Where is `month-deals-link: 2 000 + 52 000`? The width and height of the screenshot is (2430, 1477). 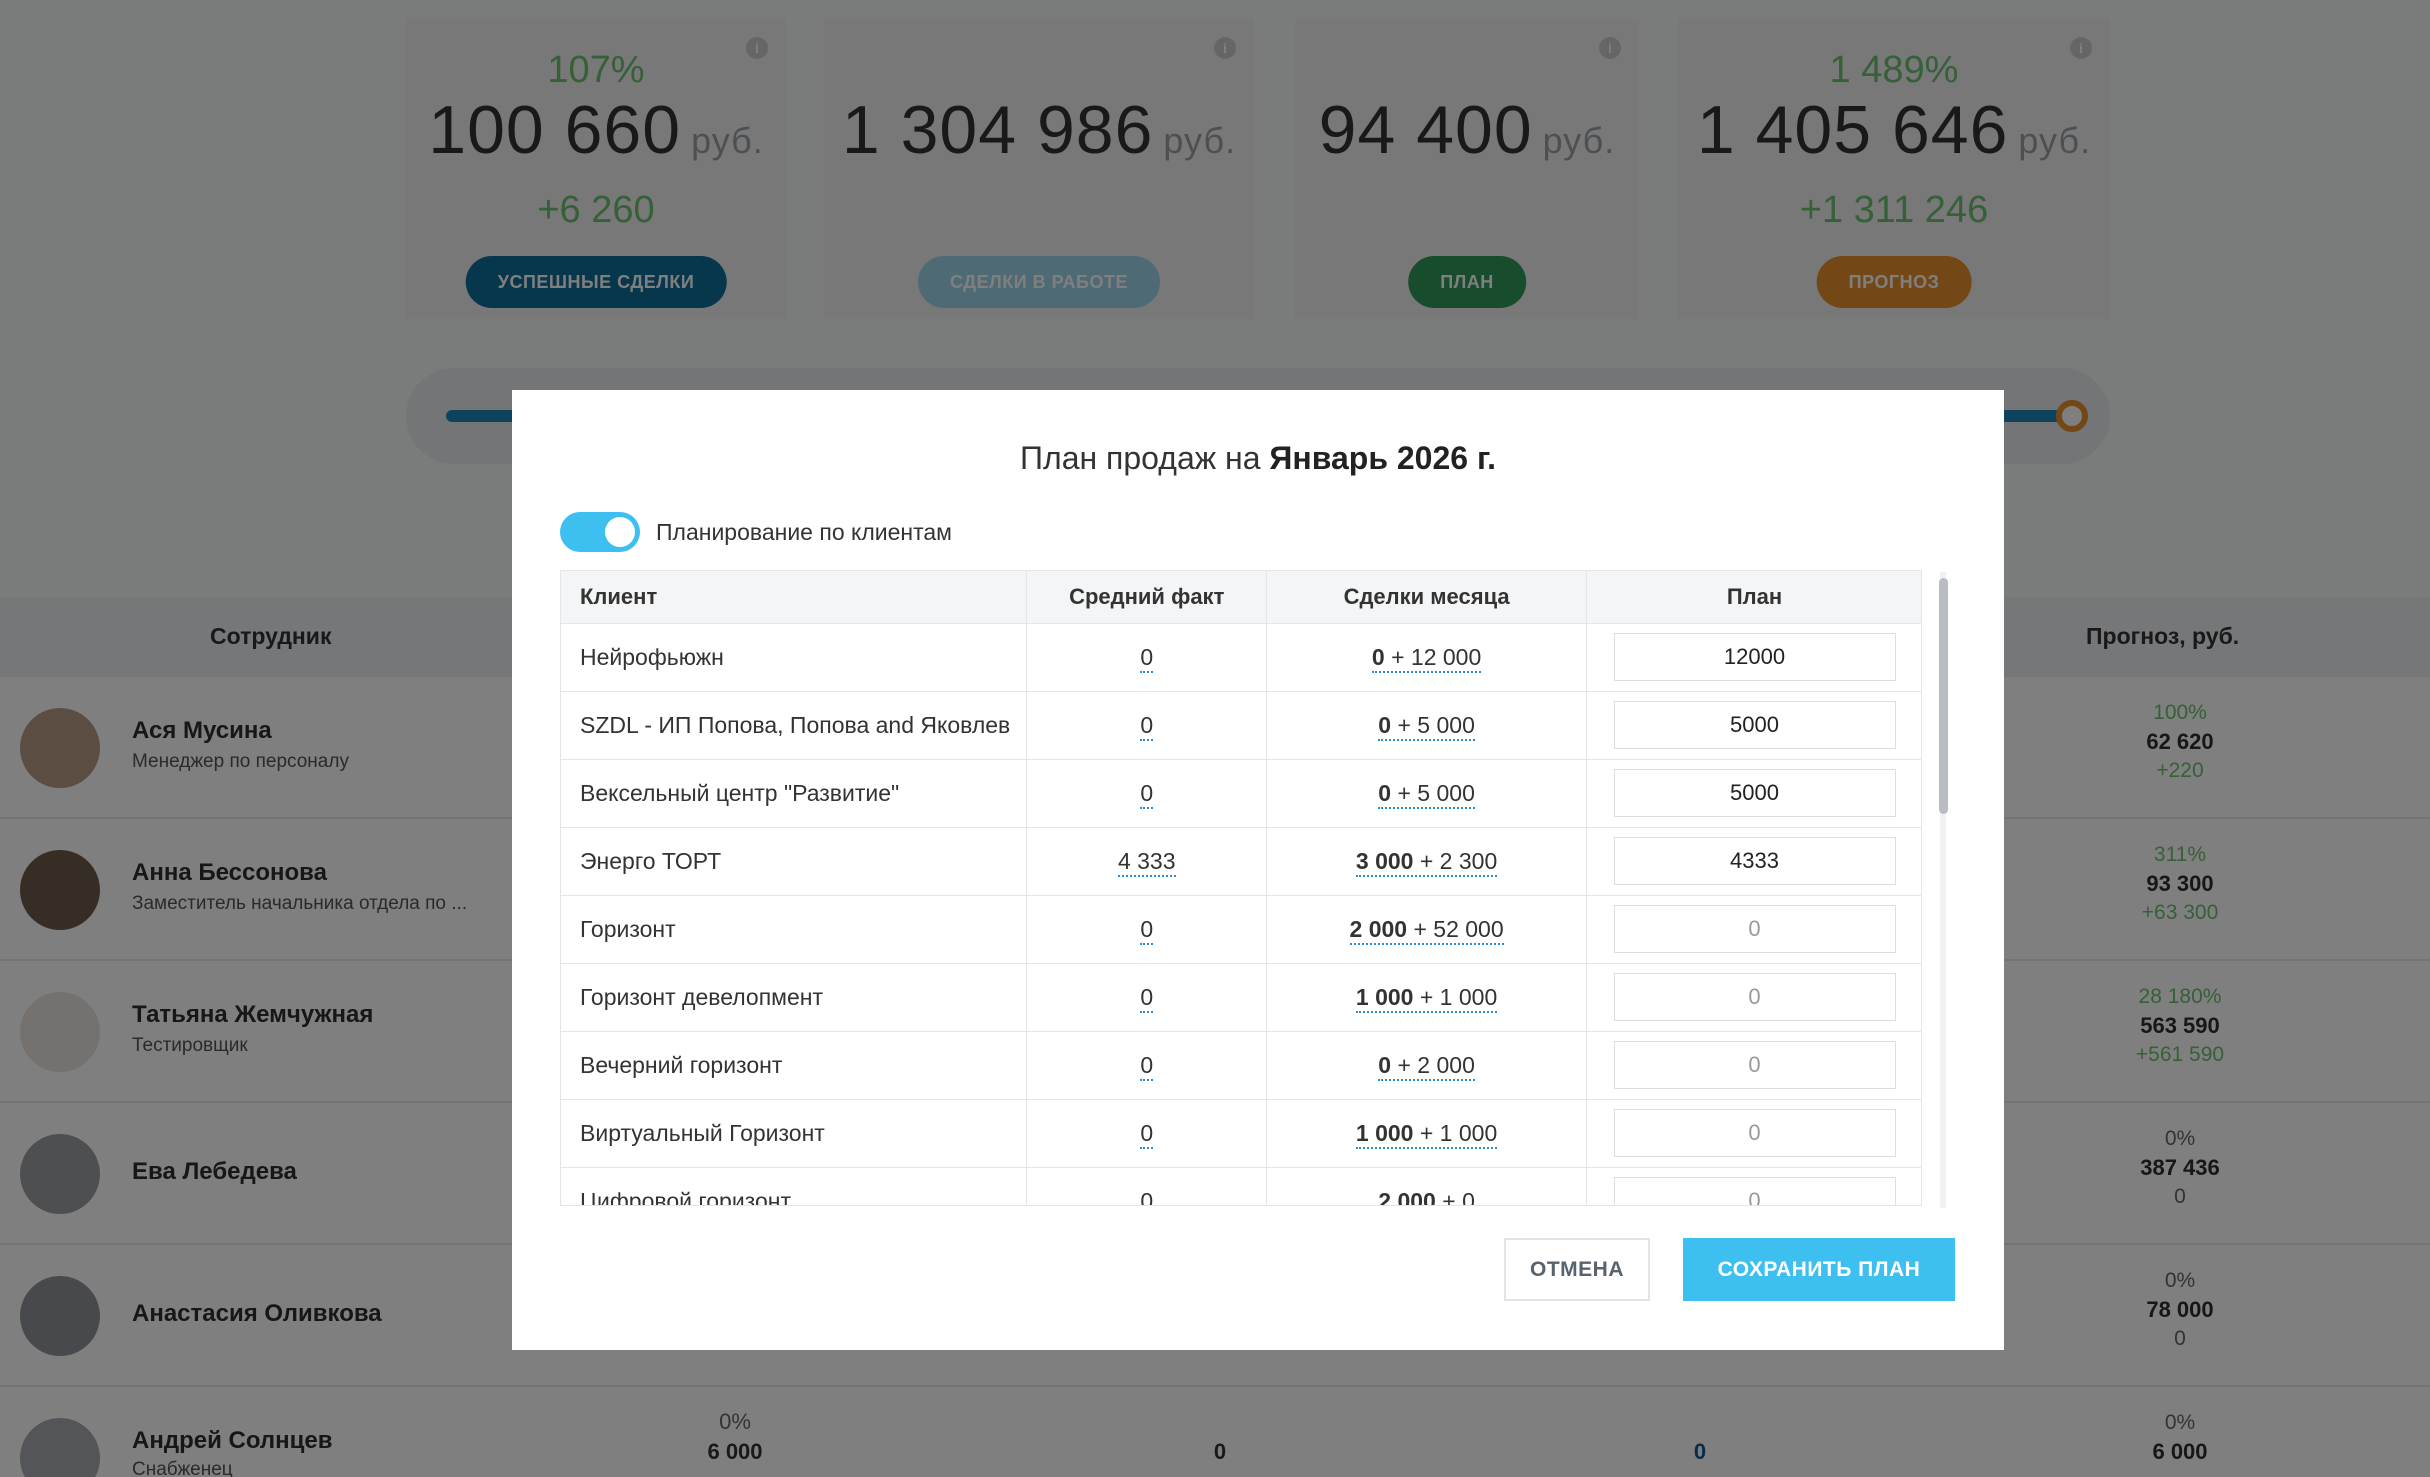 month-deals-link: 2 000 + 52 000 is located at coordinates (1426, 930).